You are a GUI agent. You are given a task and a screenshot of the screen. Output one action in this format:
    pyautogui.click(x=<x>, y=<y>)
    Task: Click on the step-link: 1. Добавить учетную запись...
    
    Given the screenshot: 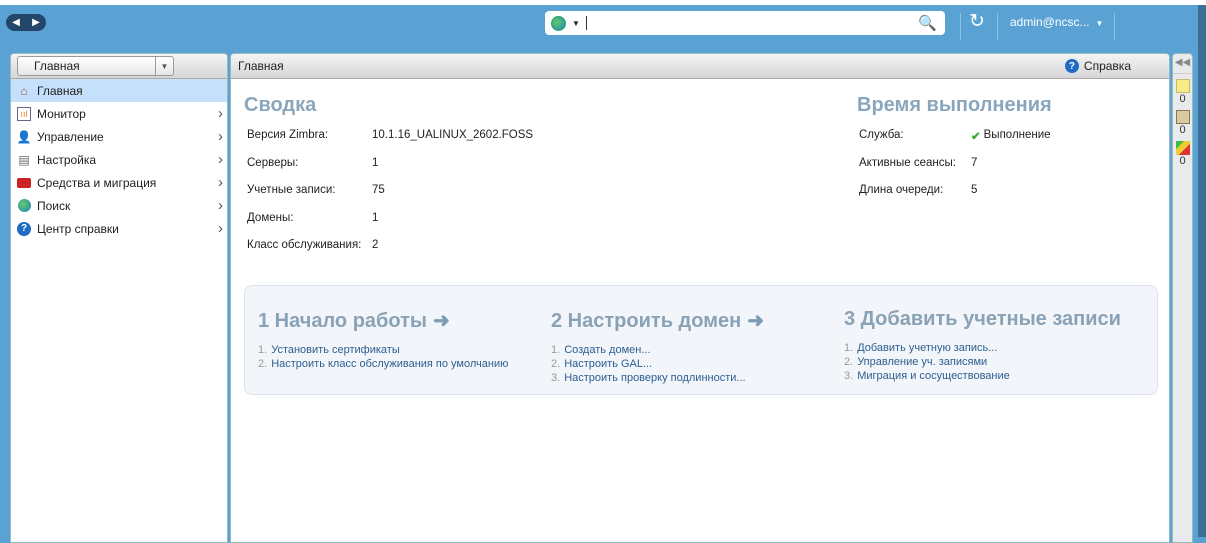 What is the action you would take?
    pyautogui.click(x=982, y=348)
    